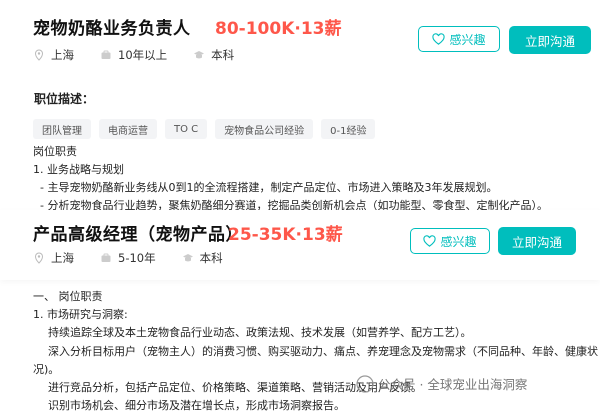 This screenshot has height=413, width=600. I want to click on desc-line: 况)。, so click(46, 369).